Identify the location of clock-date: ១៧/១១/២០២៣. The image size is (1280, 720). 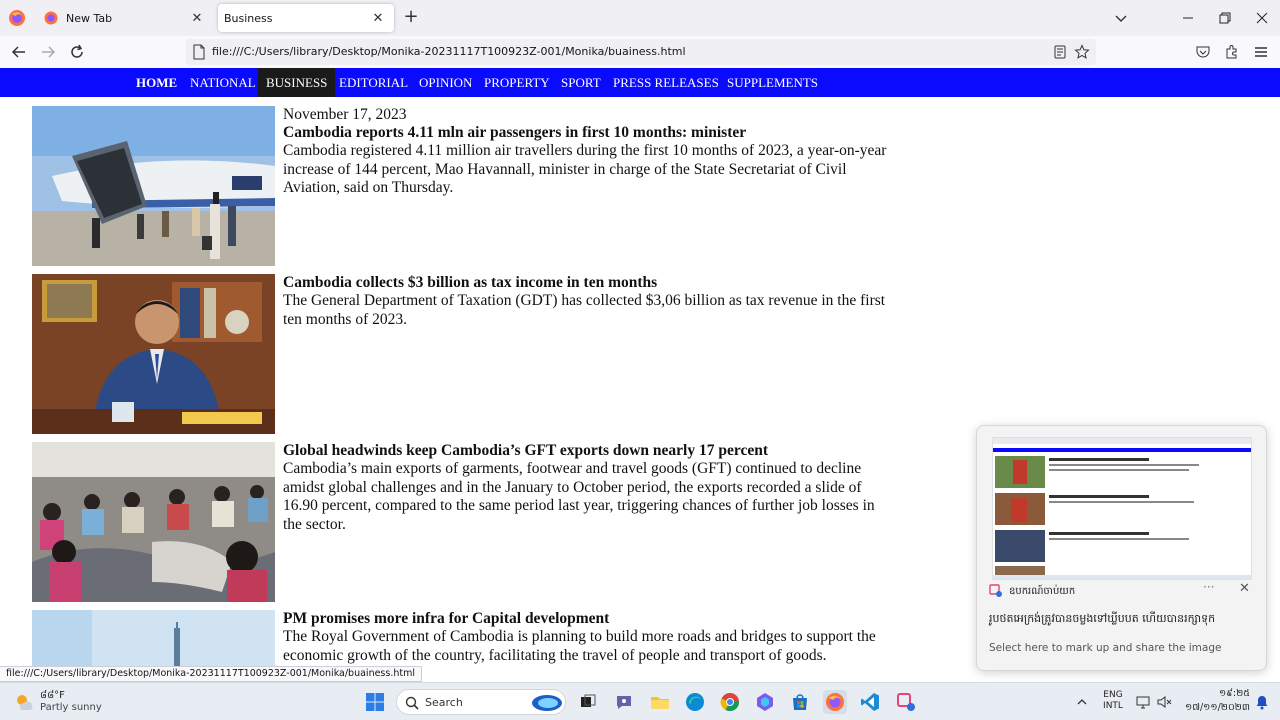
(1217, 707).